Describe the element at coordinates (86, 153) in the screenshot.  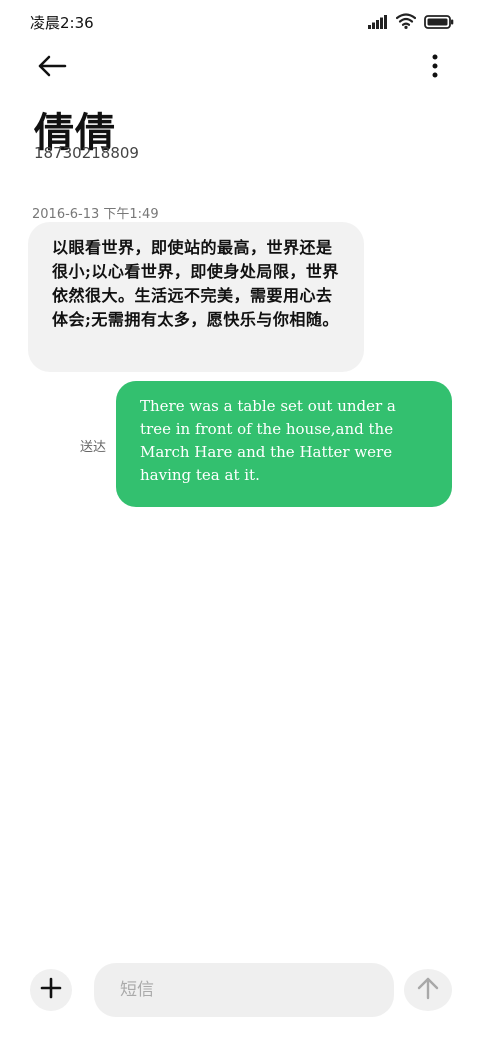
I see `contact-number: 18730218809` at that location.